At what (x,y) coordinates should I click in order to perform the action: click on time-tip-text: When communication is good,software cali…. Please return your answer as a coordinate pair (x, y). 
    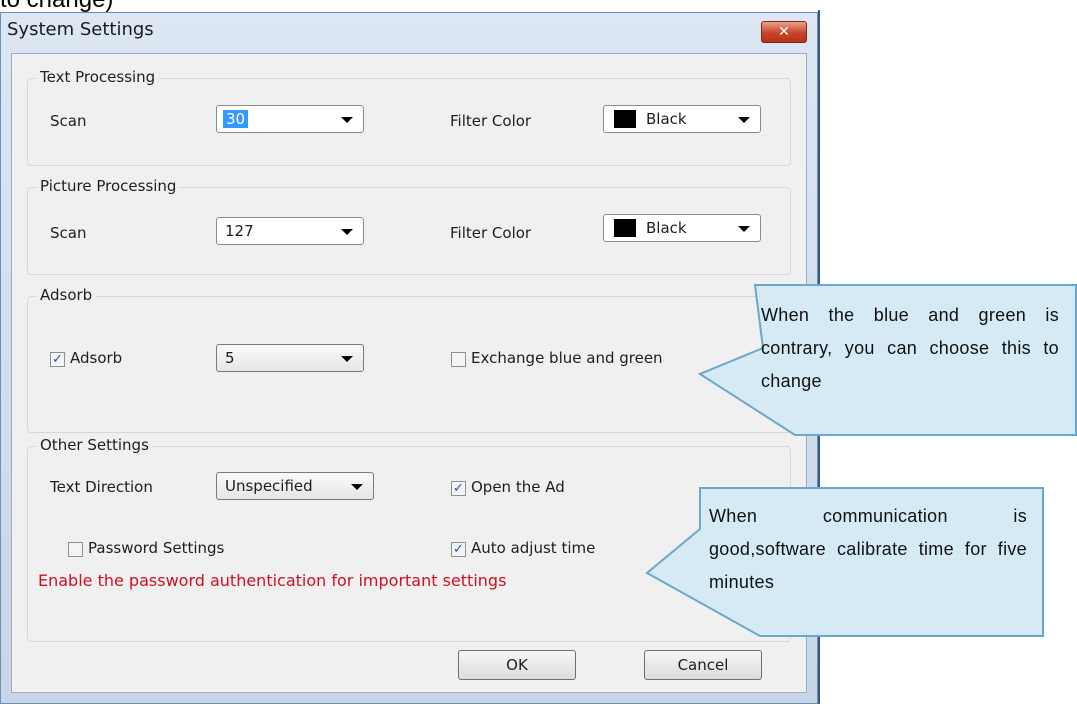
    Looking at the image, I should click on (868, 549).